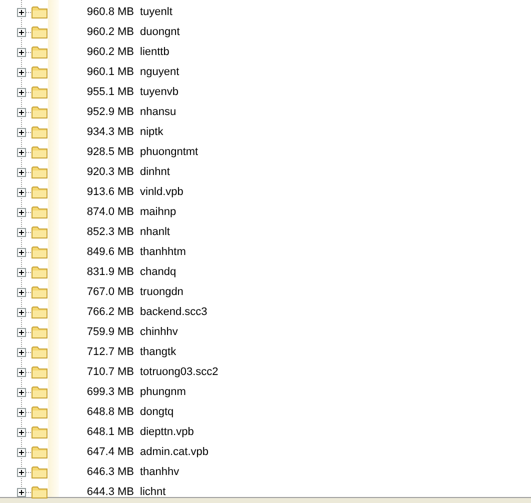 The height and width of the screenshot is (503, 531). Describe the element at coordinates (159, 332) in the screenshot. I see `folder-name: chinhhv` at that location.